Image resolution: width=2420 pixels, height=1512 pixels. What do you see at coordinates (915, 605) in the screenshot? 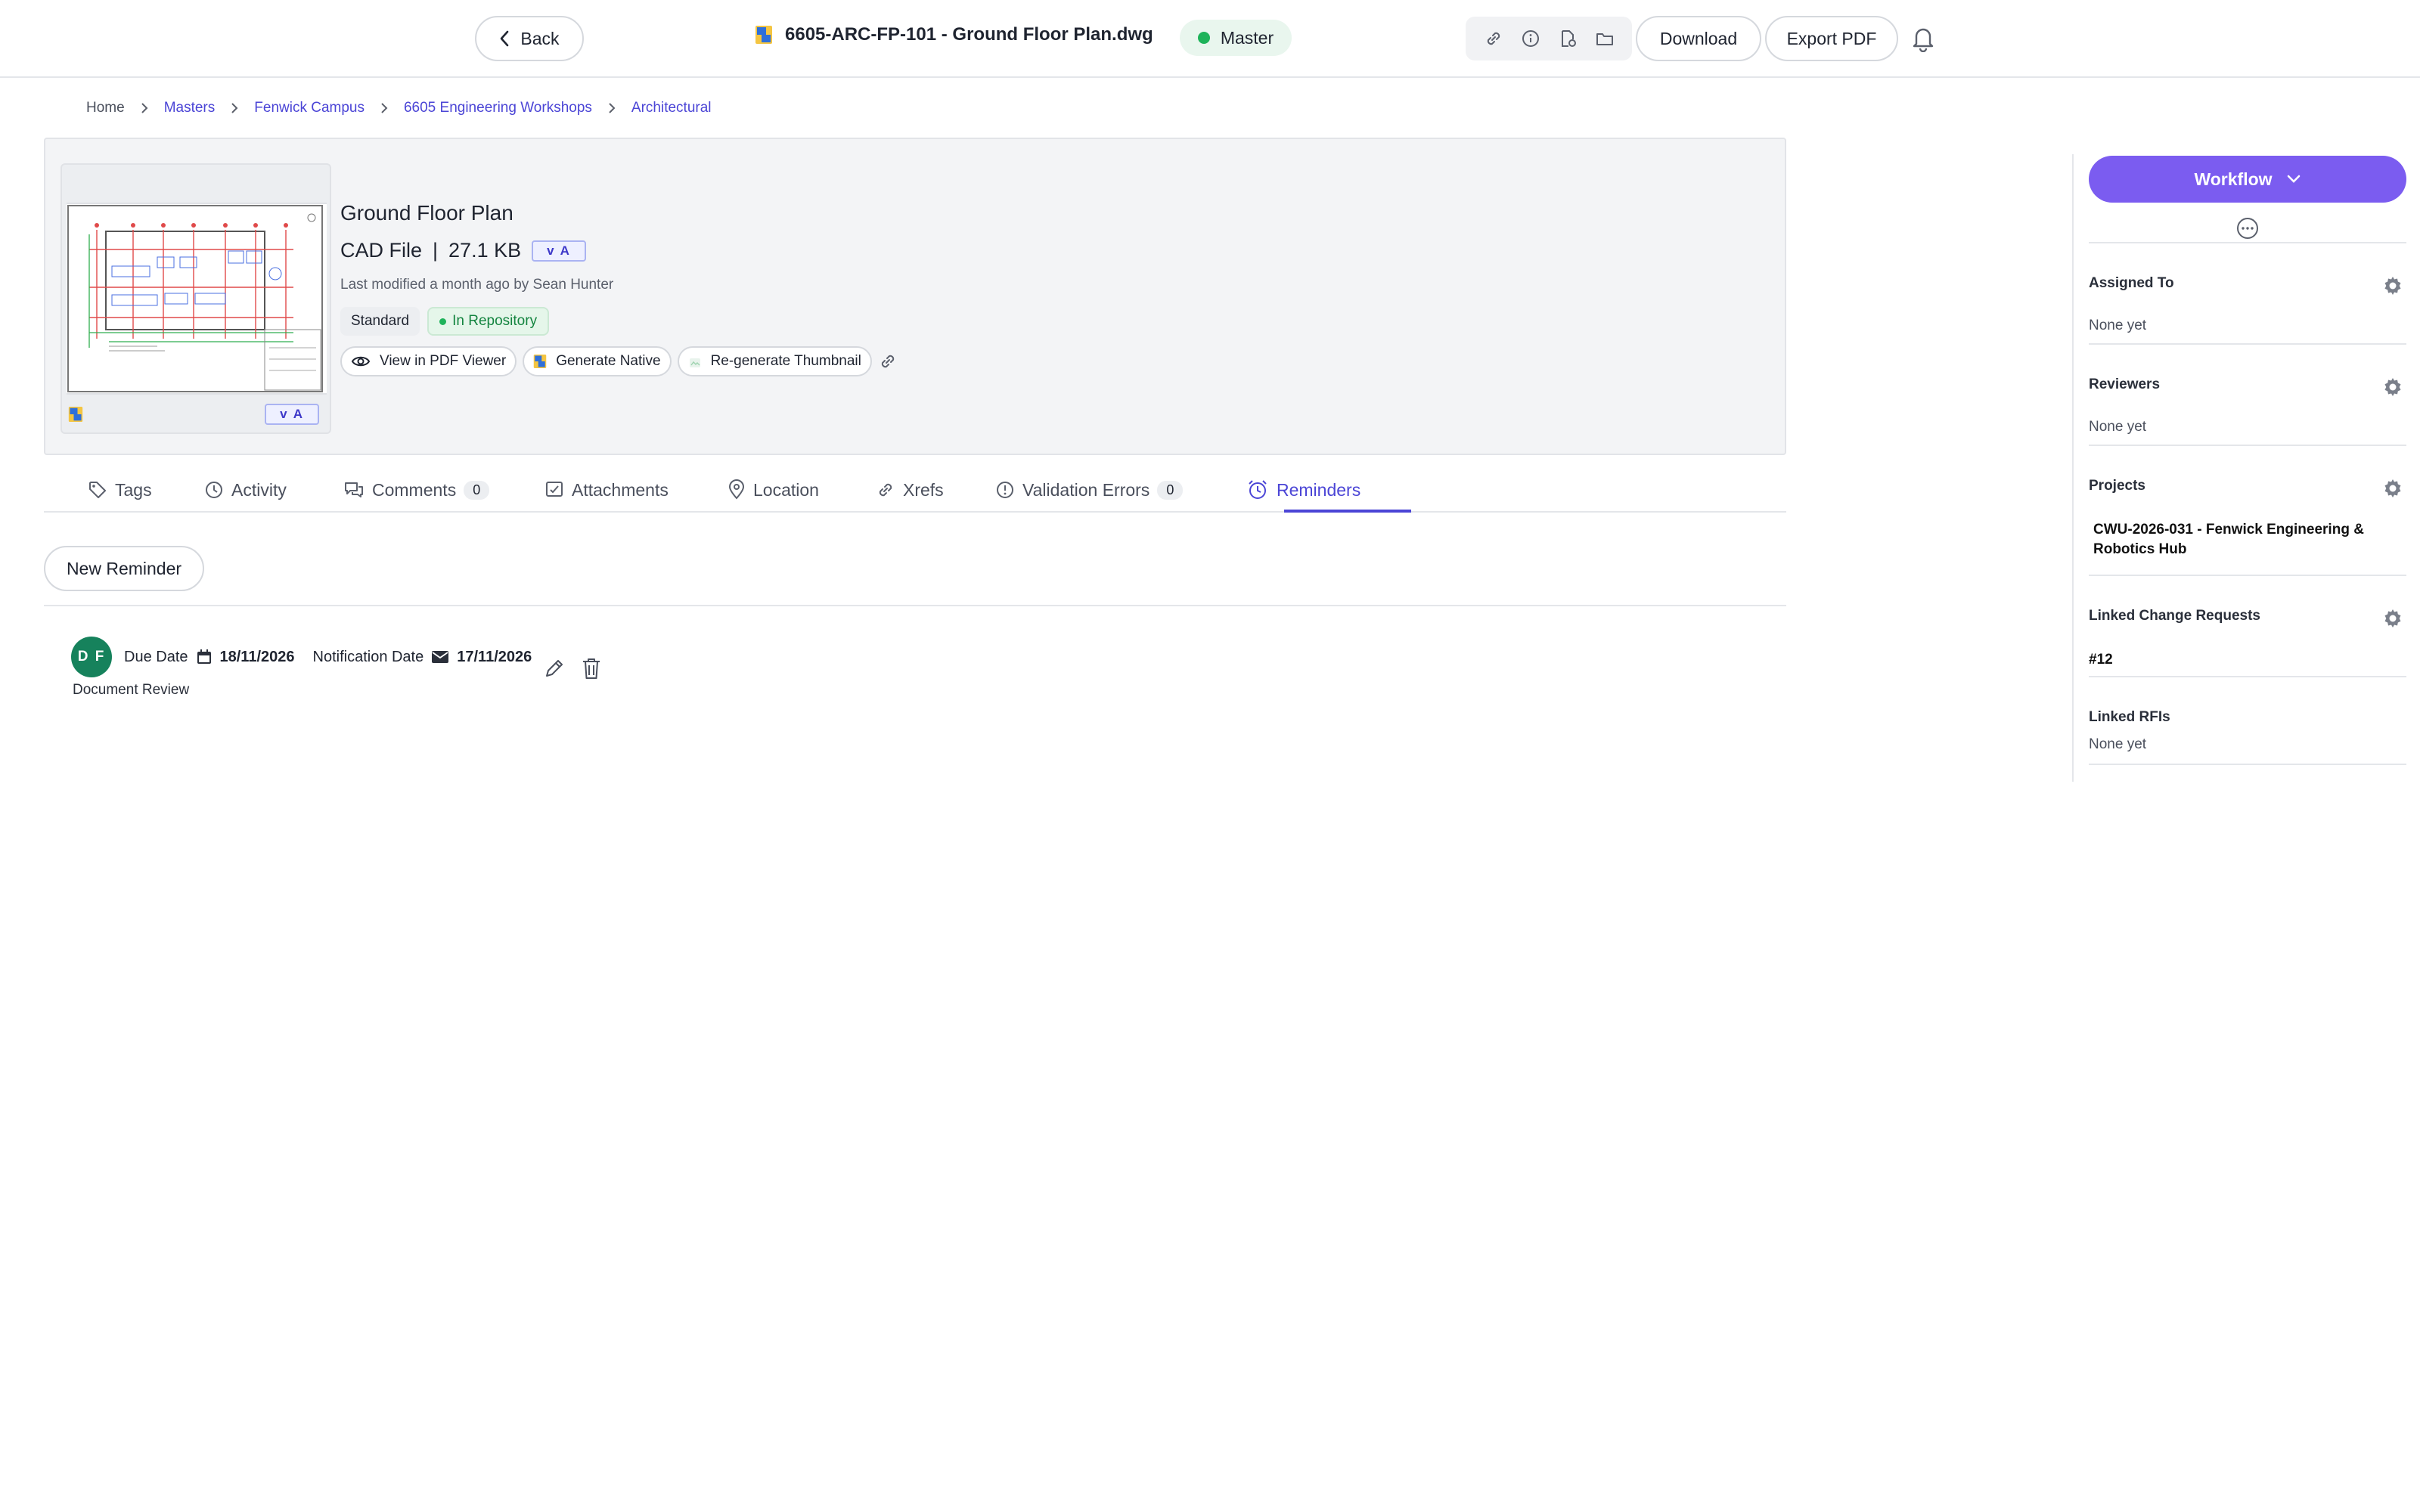
I see `section-divider` at bounding box center [915, 605].